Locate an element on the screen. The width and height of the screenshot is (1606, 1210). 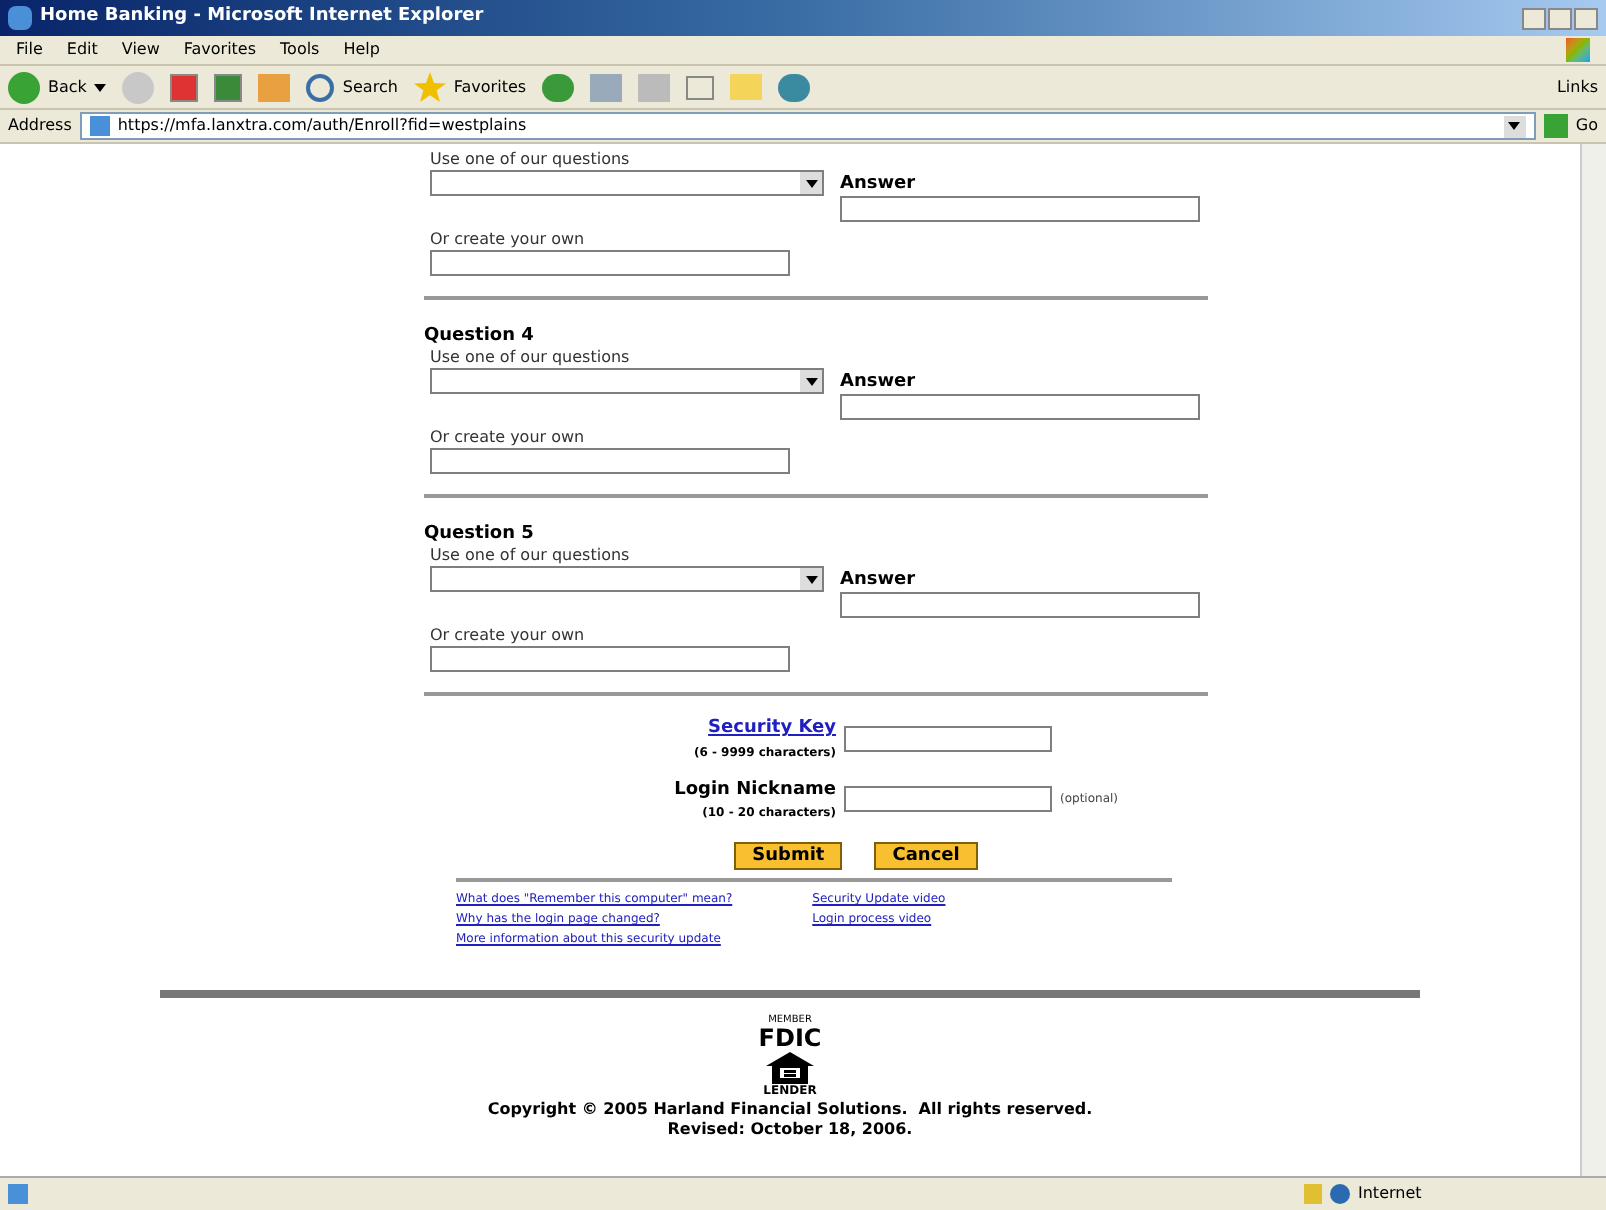
revised-text: Revised: October 18, 2006. is located at coordinates (790, 1130).